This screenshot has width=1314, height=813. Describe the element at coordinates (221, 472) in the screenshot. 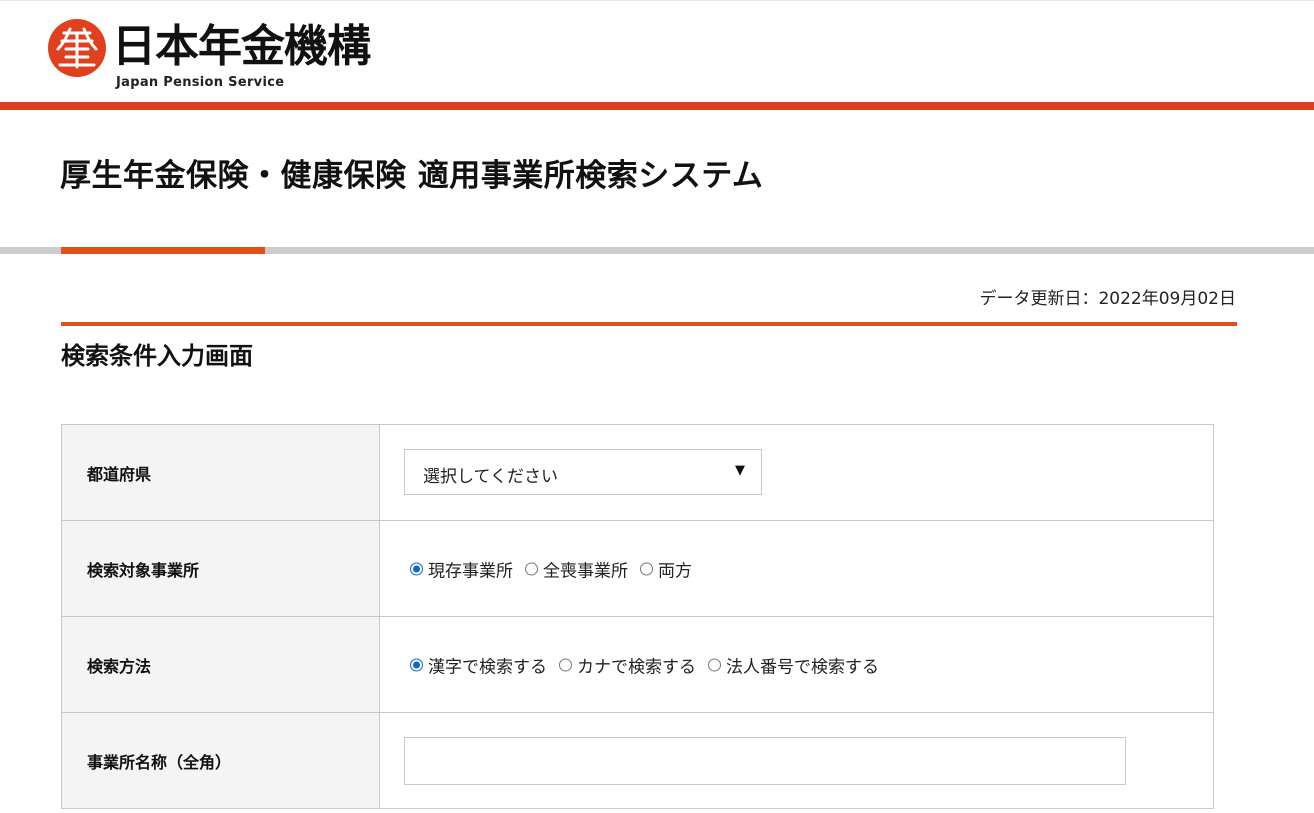

I see `prefecture-label-cell: 都道府県` at that location.